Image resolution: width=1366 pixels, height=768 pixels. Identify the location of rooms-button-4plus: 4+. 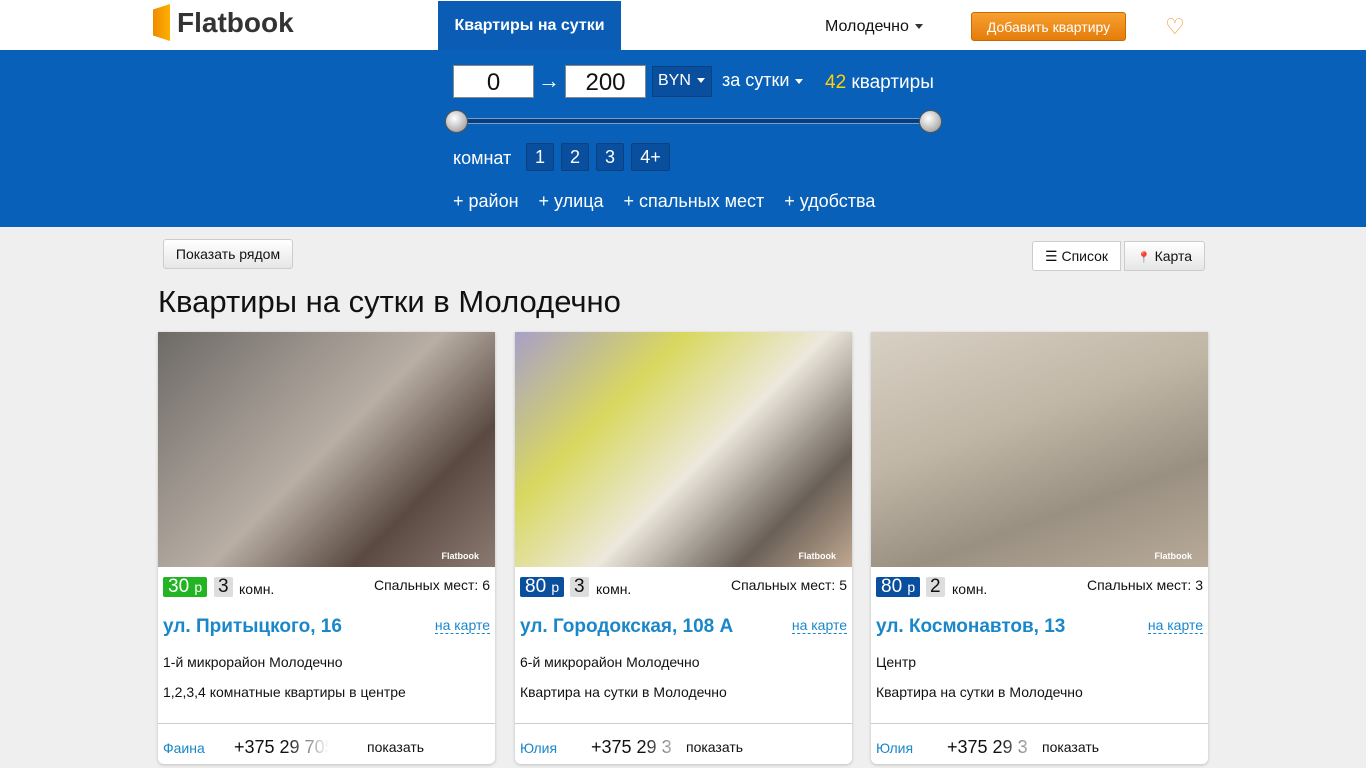
(650, 157).